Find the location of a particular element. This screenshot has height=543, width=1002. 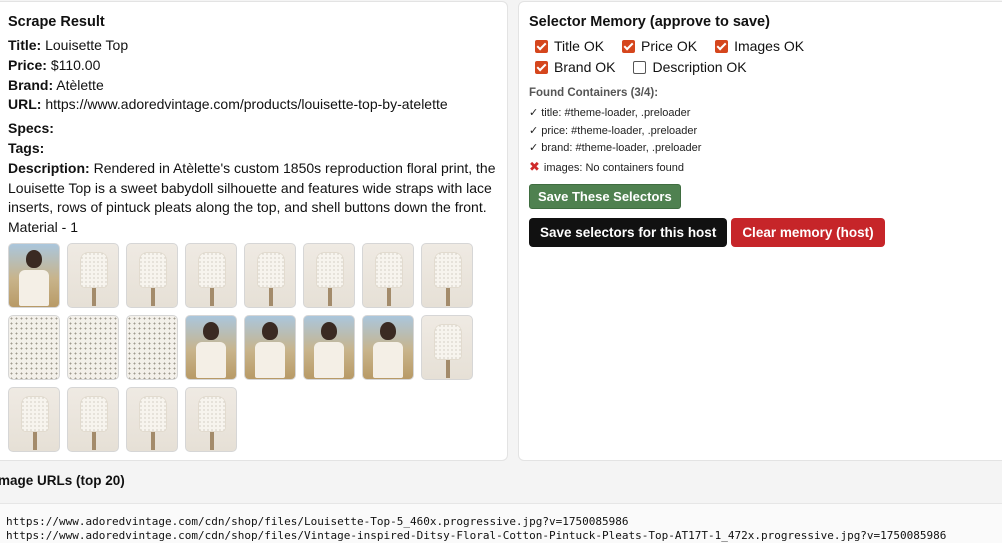

title-value: Louisette Top is located at coordinates (87, 45).